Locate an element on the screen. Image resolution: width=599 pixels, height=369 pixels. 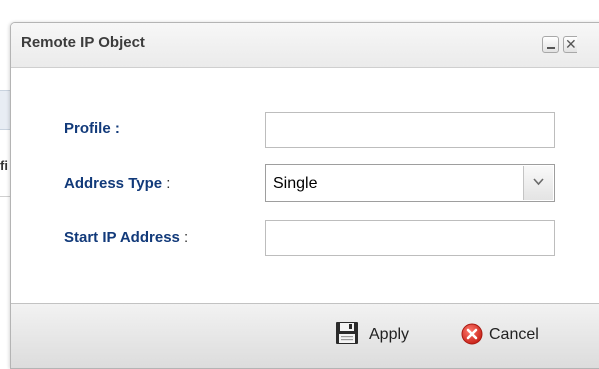
address-type-label-text: Address Type is located at coordinates (113, 183).